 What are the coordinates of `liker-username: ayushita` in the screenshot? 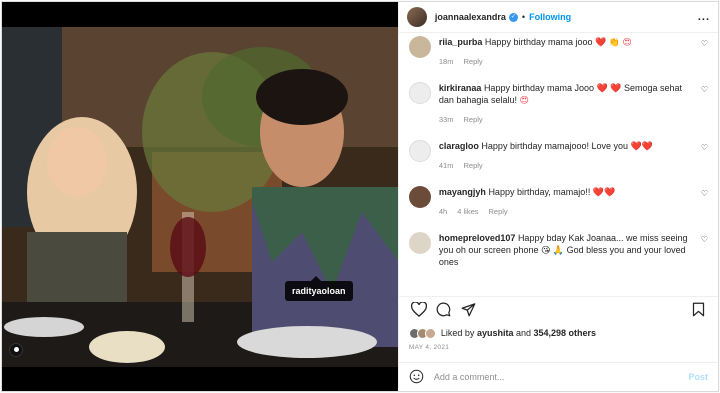 It's located at (495, 333).